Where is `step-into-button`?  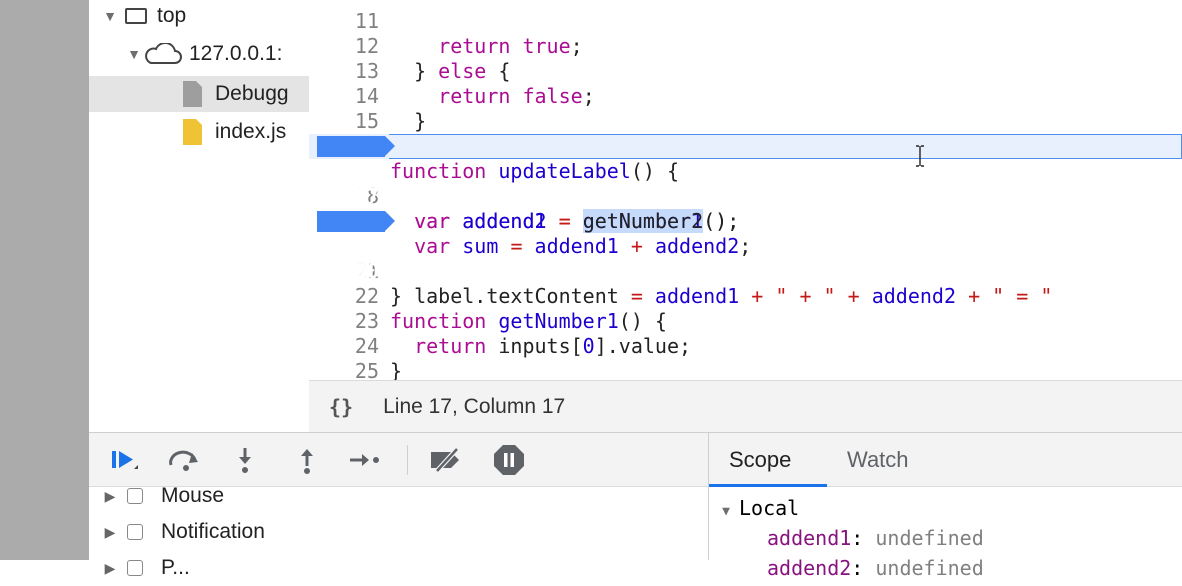
step-into-button is located at coordinates (245, 460).